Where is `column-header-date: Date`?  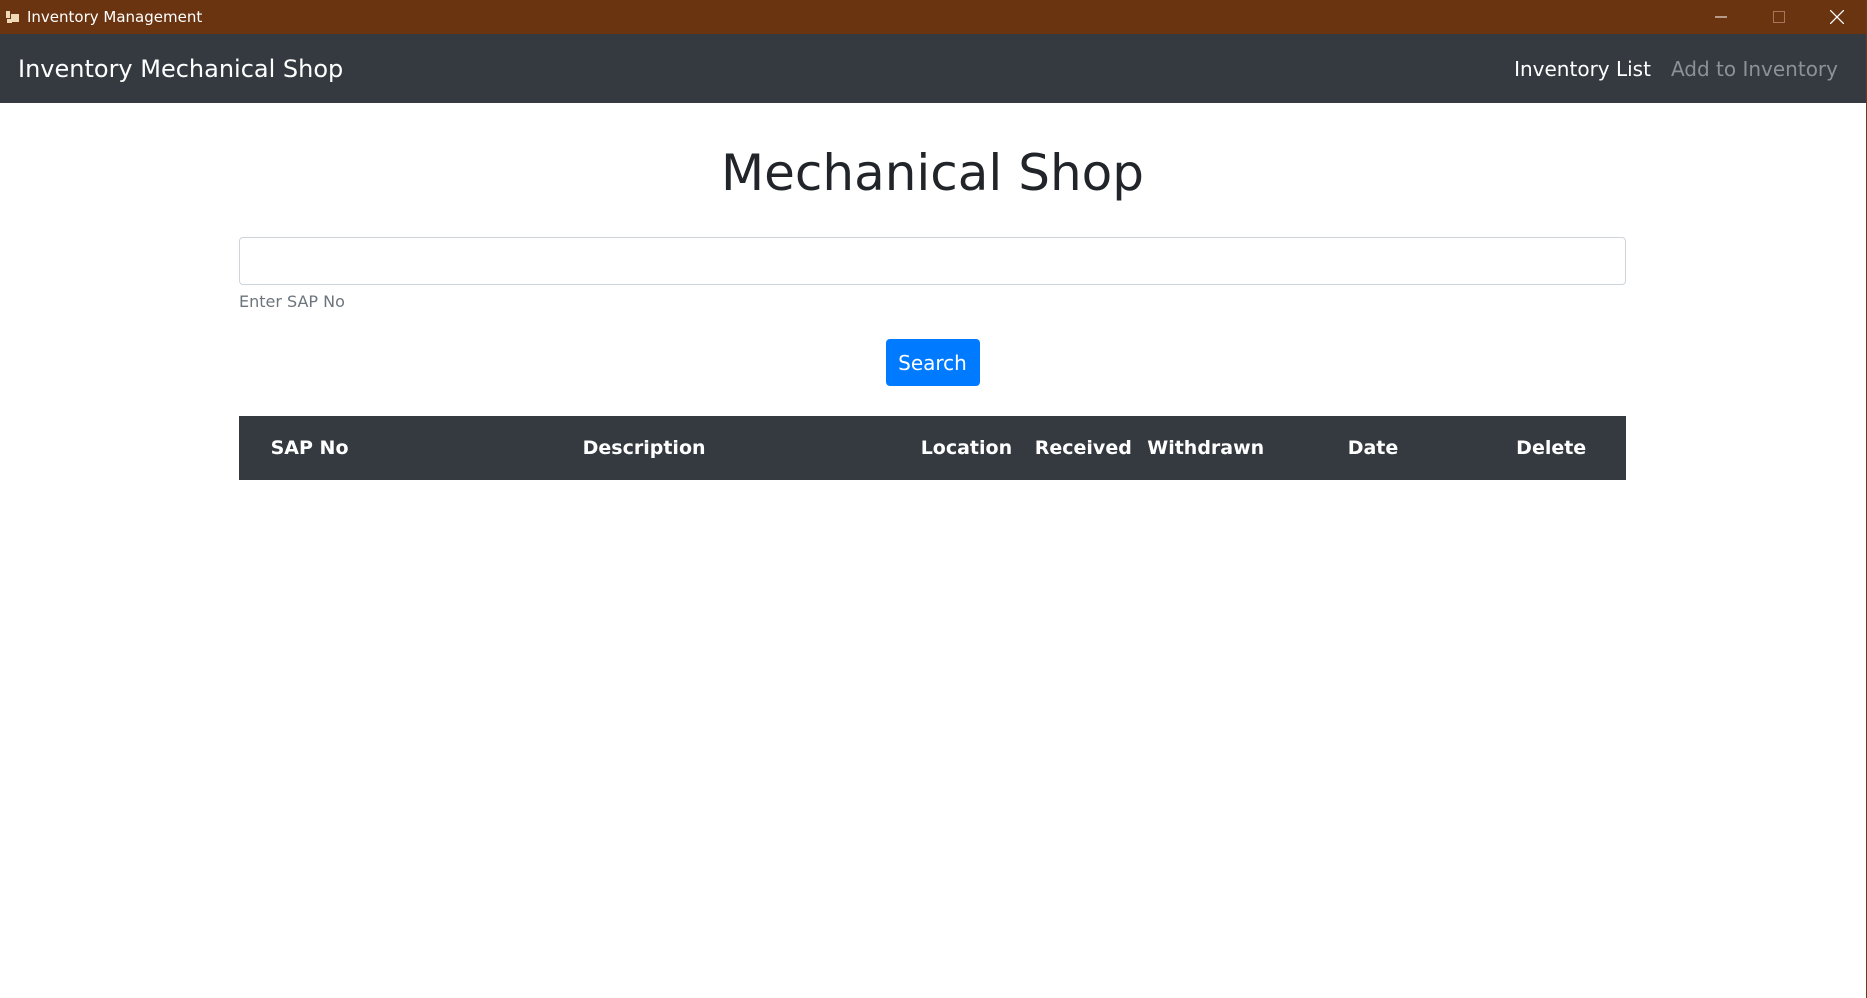 column-header-date: Date is located at coordinates (1373, 448).